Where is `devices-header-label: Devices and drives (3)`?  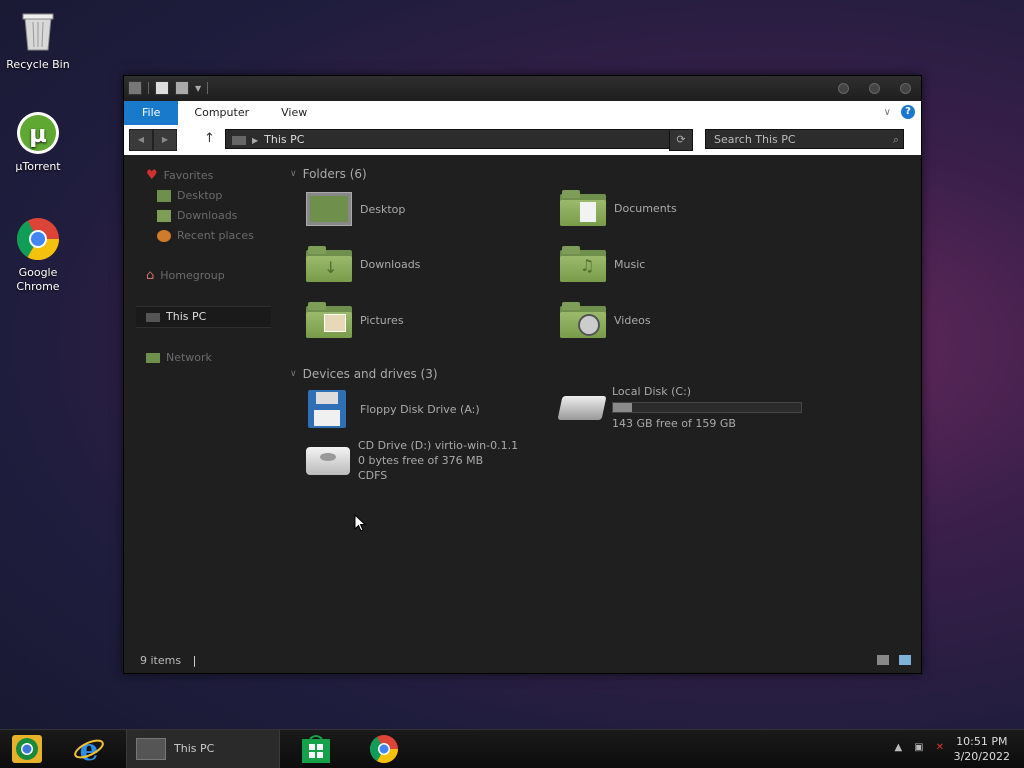
devices-header-label: Devices and drives (3) is located at coordinates (370, 374).